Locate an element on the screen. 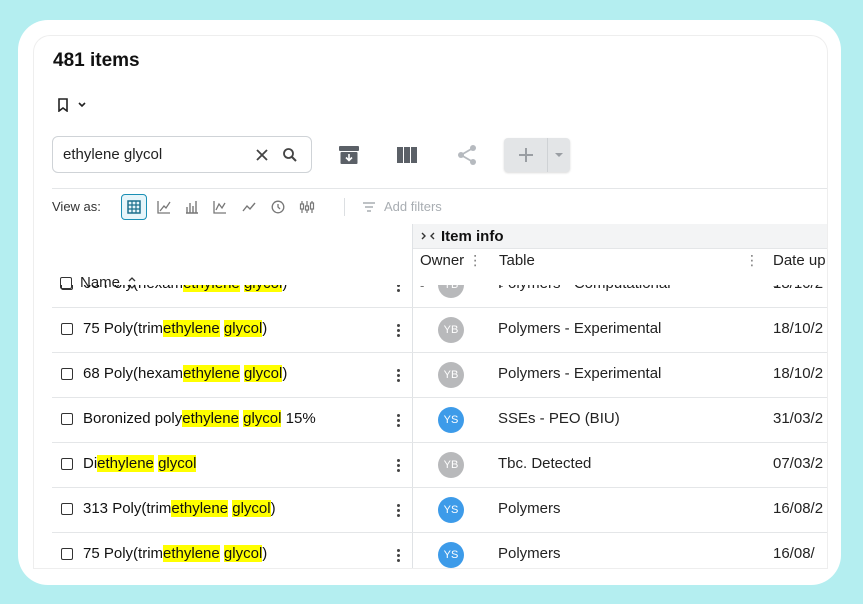 This screenshot has width=863, height=604. scatter-icon is located at coordinates (164, 207).